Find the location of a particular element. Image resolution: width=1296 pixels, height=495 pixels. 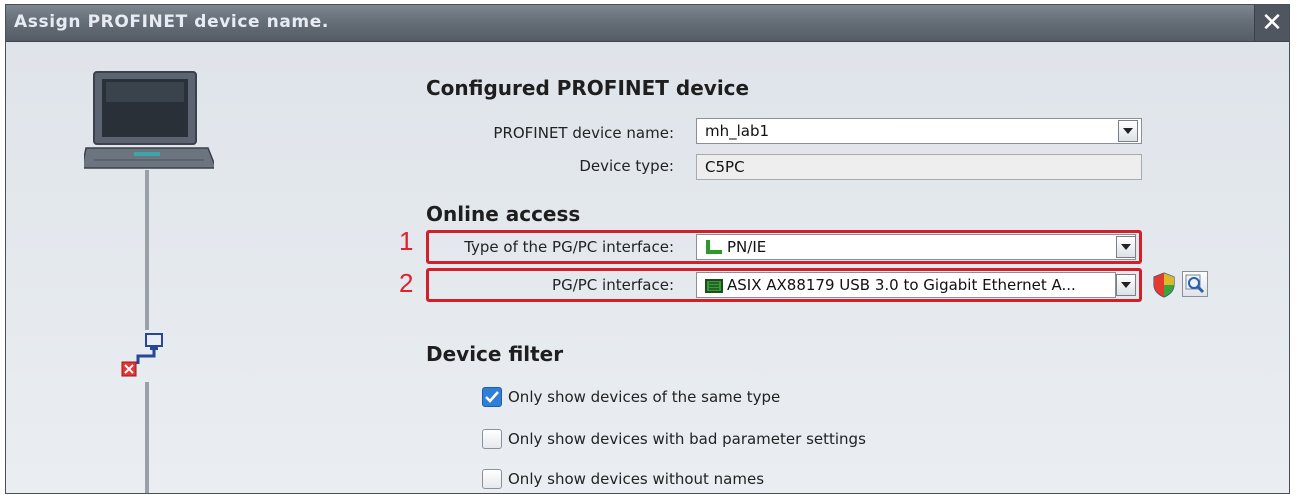

connection-line-bottom is located at coordinates (147, 437).